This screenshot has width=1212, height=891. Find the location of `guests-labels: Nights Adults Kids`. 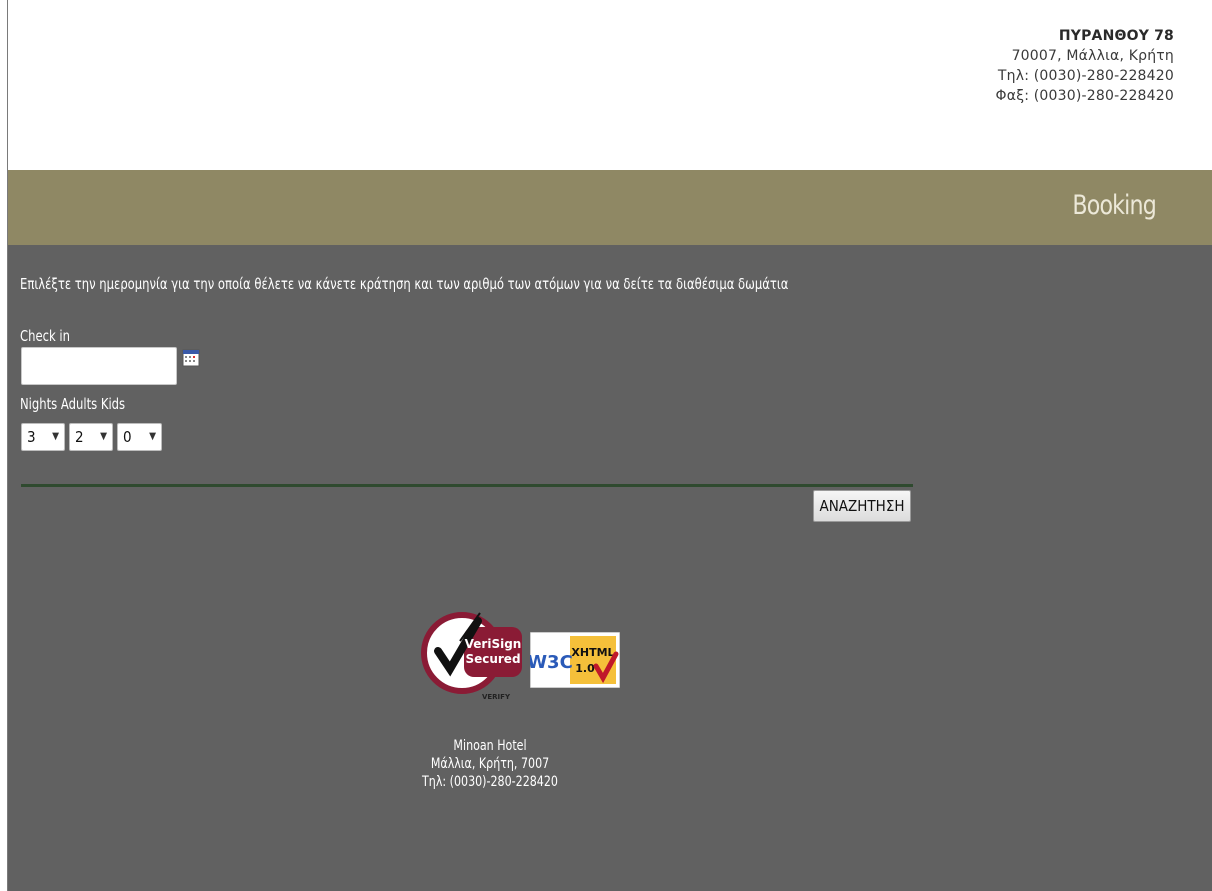

guests-labels: Nights Adults Kids is located at coordinates (73, 404).